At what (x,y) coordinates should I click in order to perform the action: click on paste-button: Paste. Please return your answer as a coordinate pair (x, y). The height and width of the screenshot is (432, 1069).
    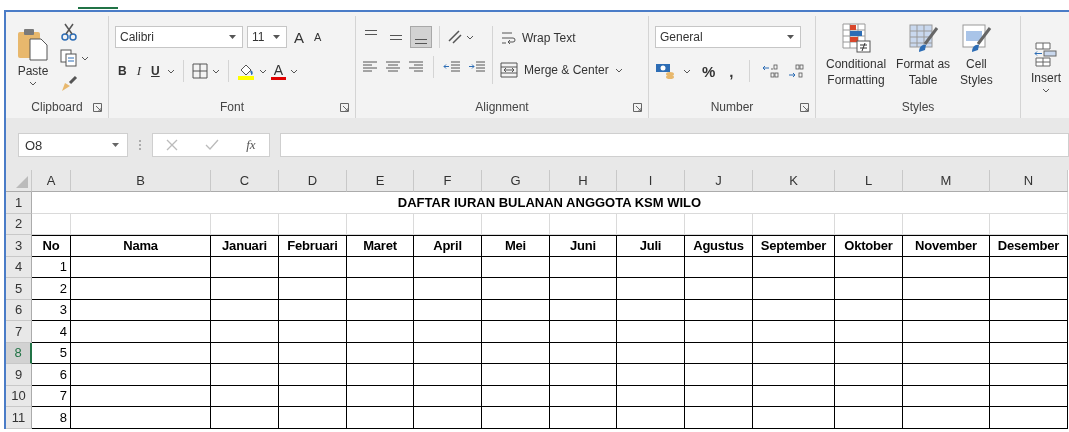
    Looking at the image, I should click on (33, 56).